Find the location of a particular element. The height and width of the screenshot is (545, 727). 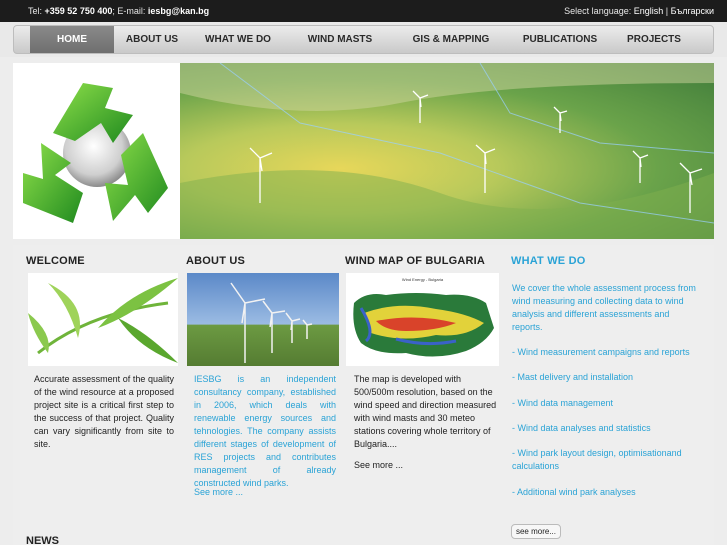

service-item: - Wind data management is located at coordinates (609, 403).